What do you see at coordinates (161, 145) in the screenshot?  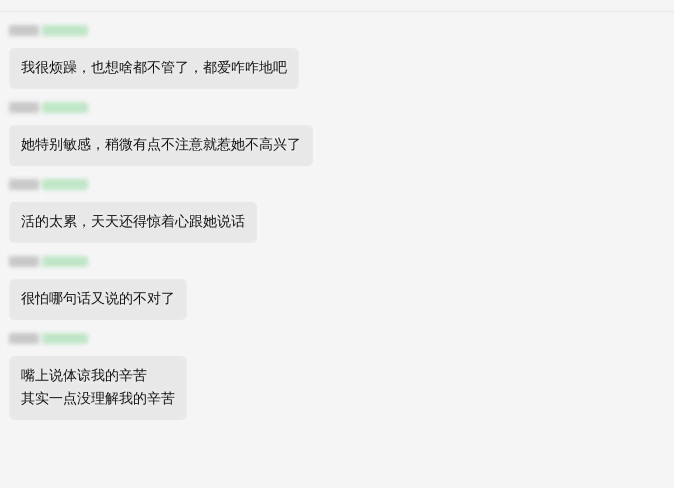 I see `message-text: 她特别敏感，稍微有点不注意就惹她不高兴了` at bounding box center [161, 145].